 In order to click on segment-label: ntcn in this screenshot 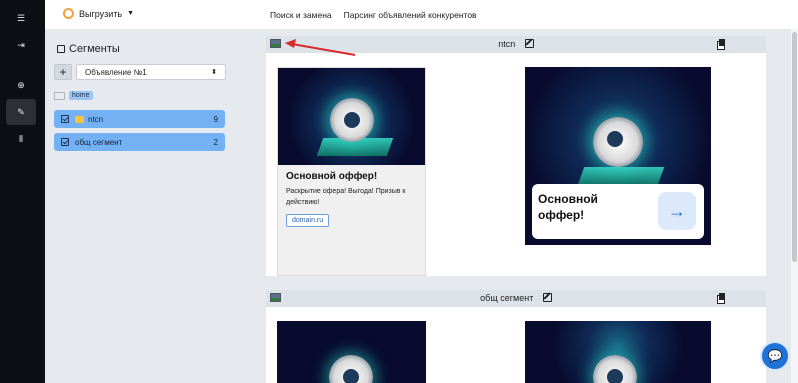, I will do `click(96, 119)`.